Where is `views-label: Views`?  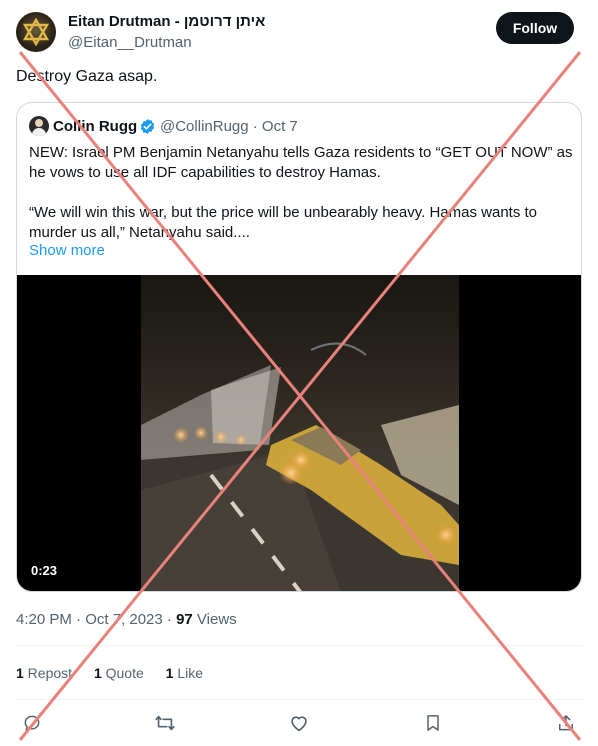
views-label: Views is located at coordinates (214, 619).